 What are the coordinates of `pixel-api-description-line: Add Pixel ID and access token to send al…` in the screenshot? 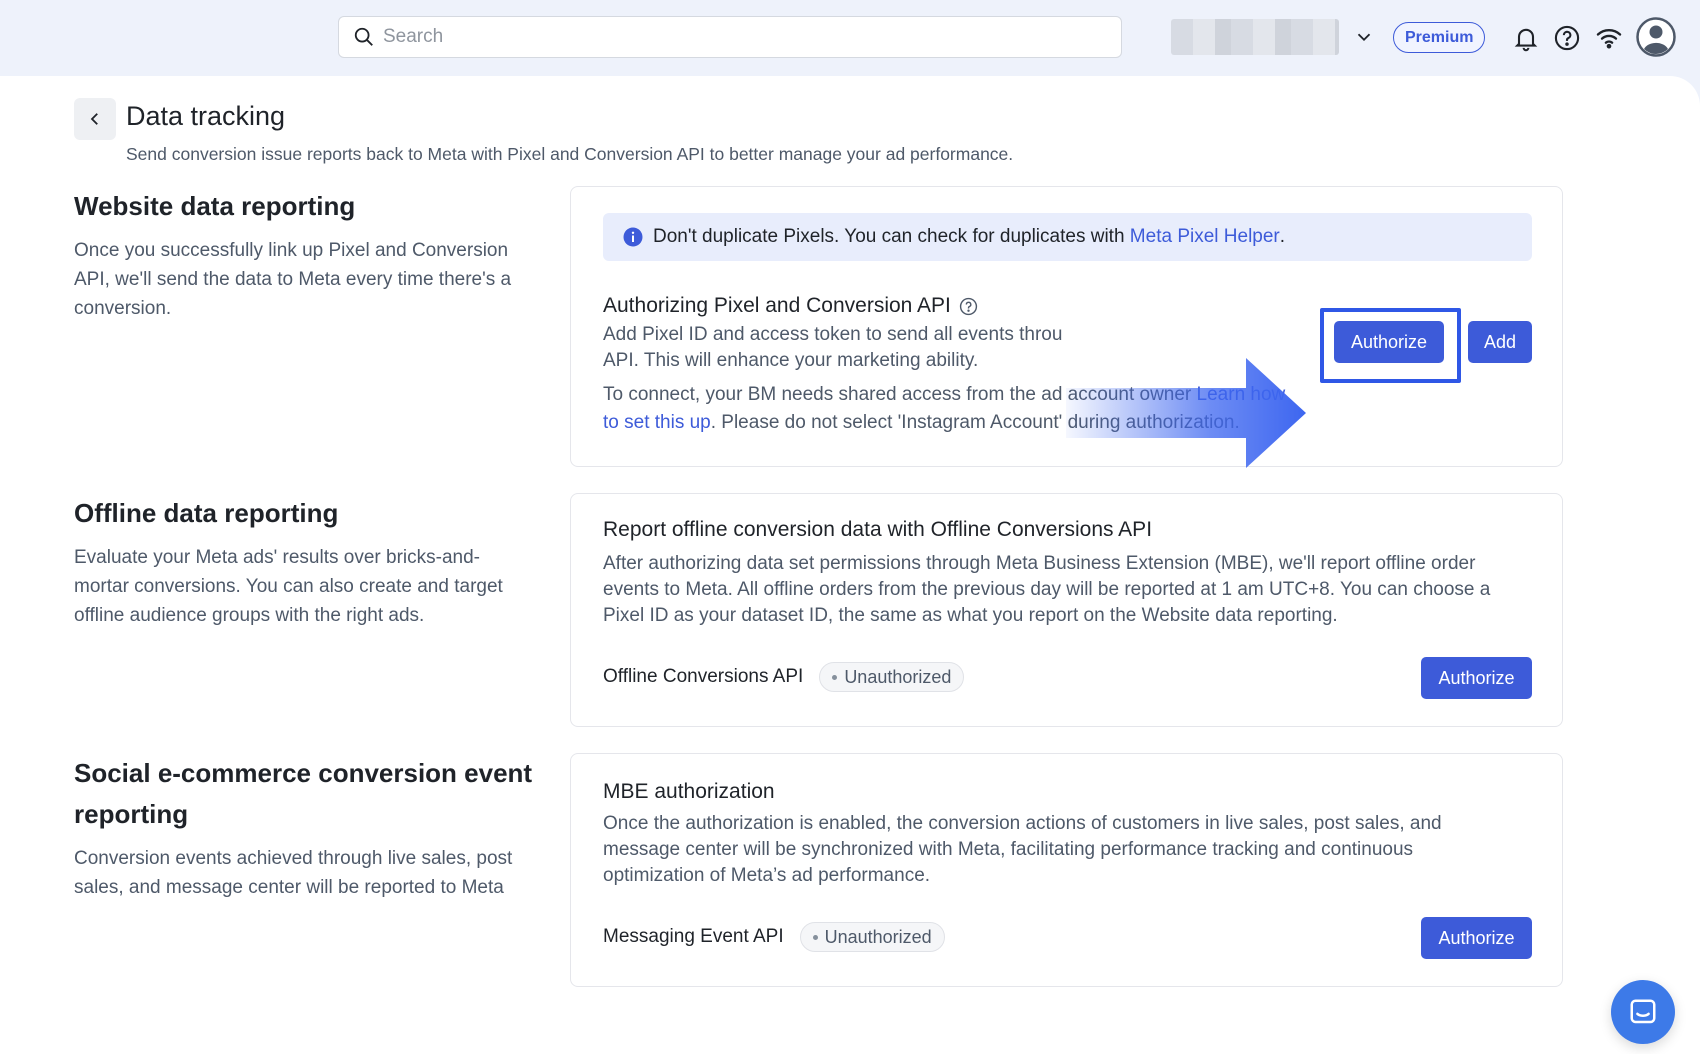 It's located at (833, 334).